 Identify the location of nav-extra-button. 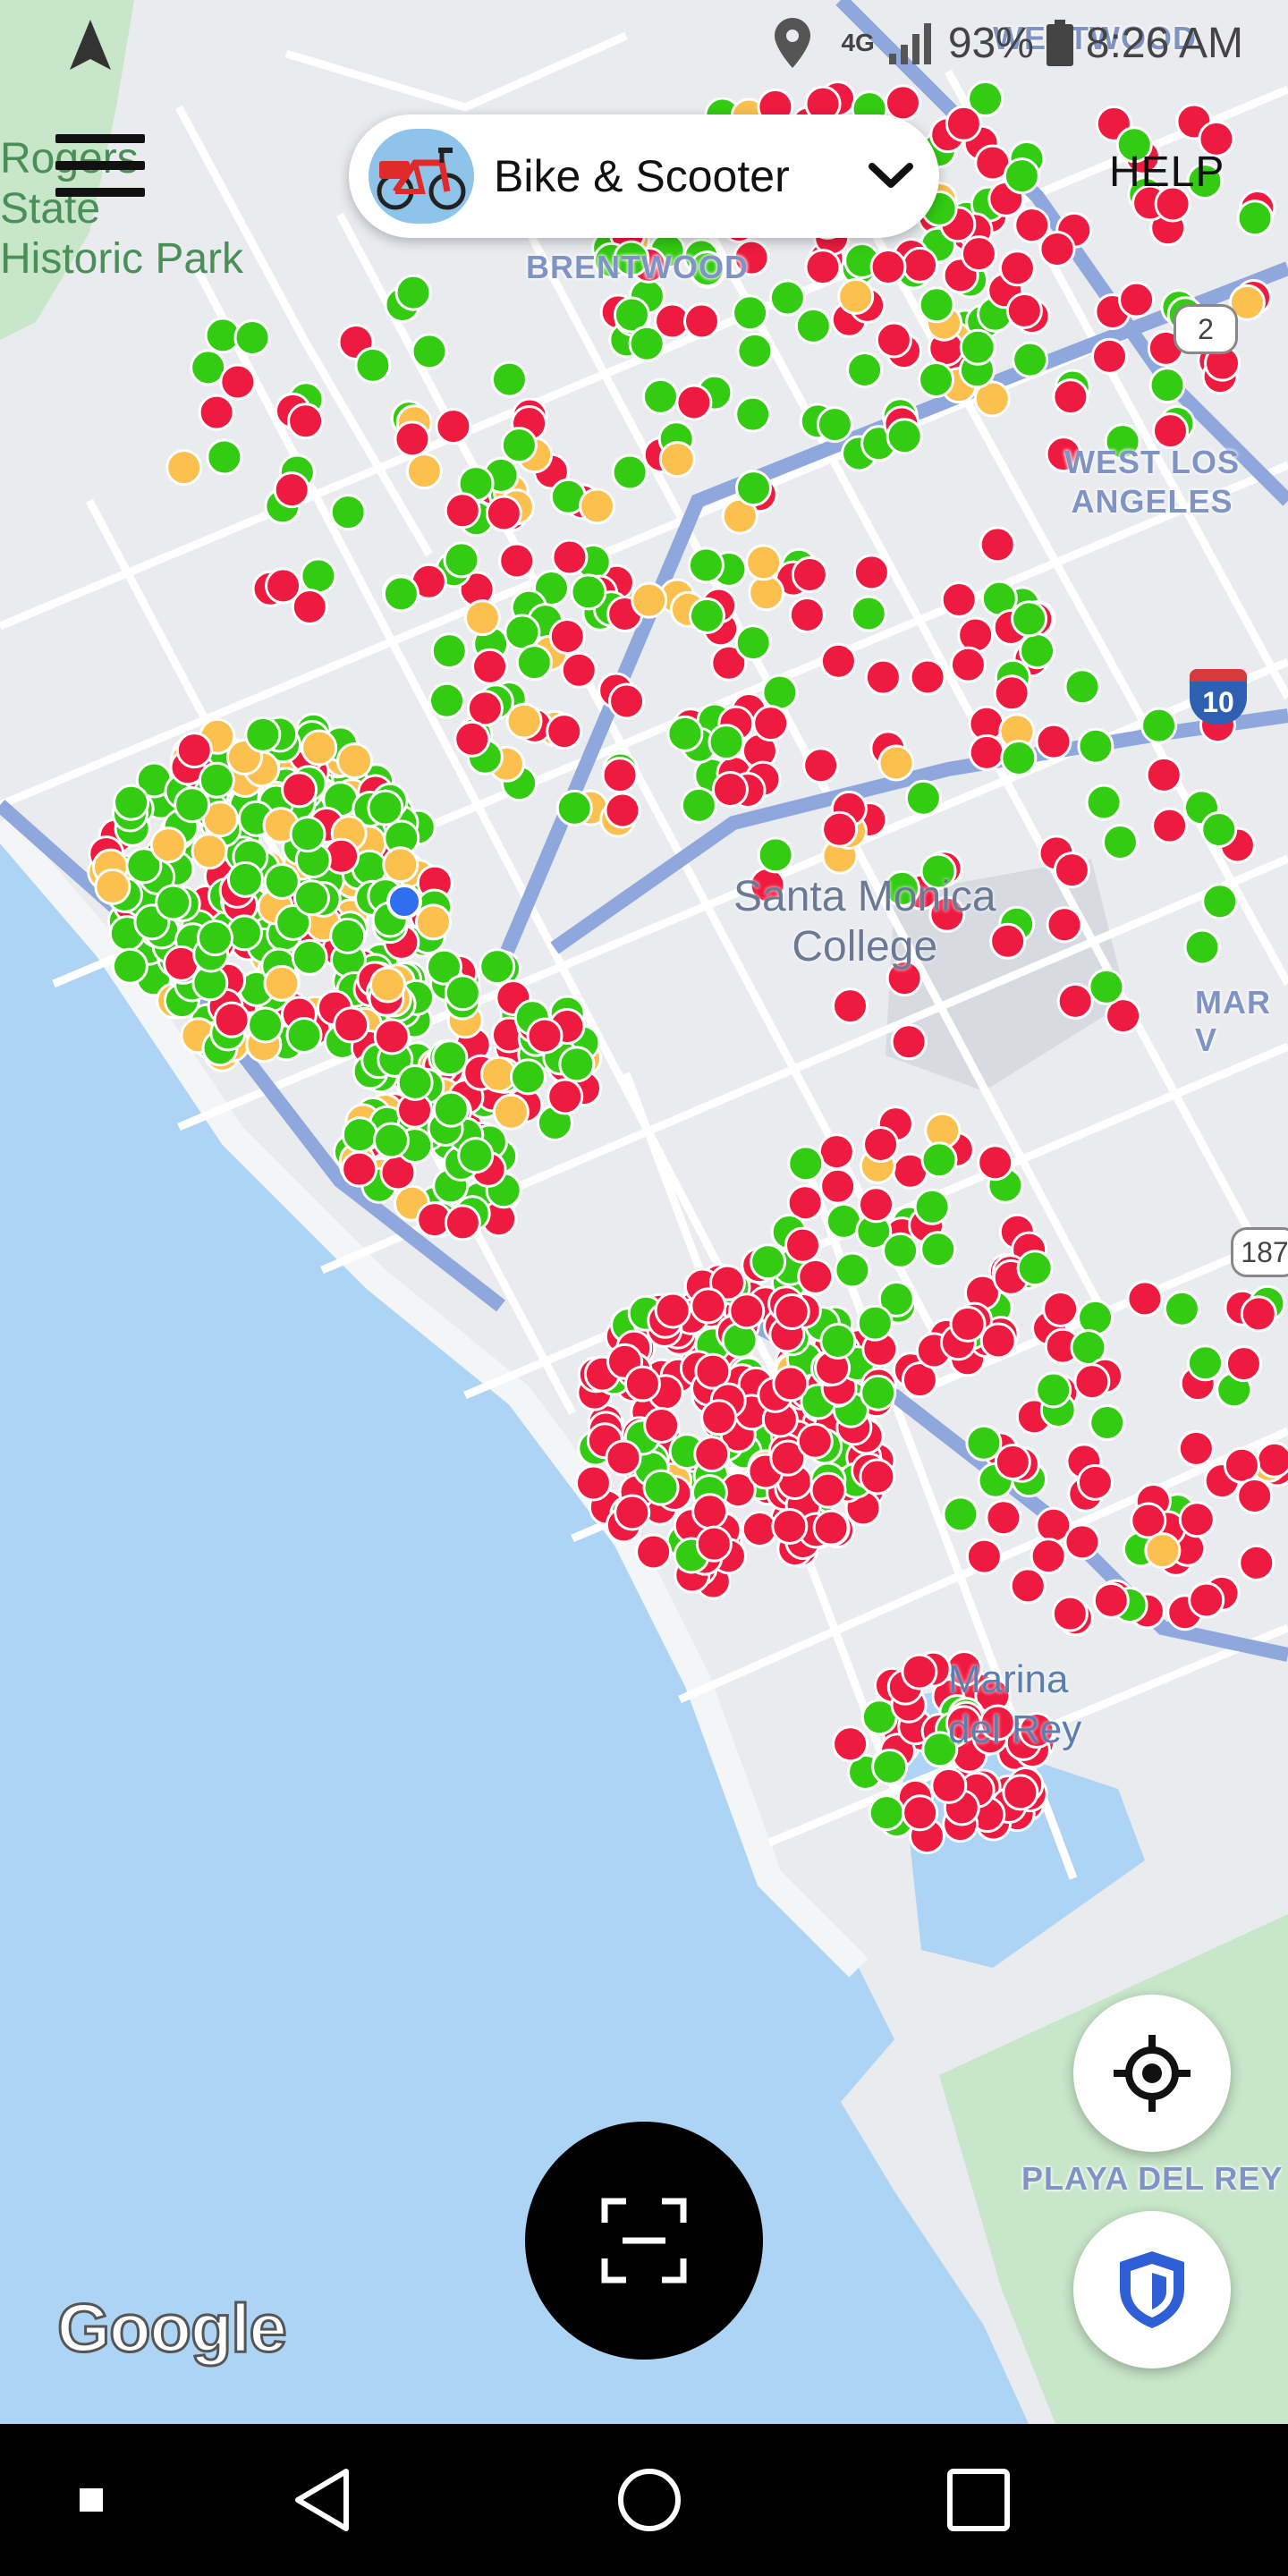
(91, 2500).